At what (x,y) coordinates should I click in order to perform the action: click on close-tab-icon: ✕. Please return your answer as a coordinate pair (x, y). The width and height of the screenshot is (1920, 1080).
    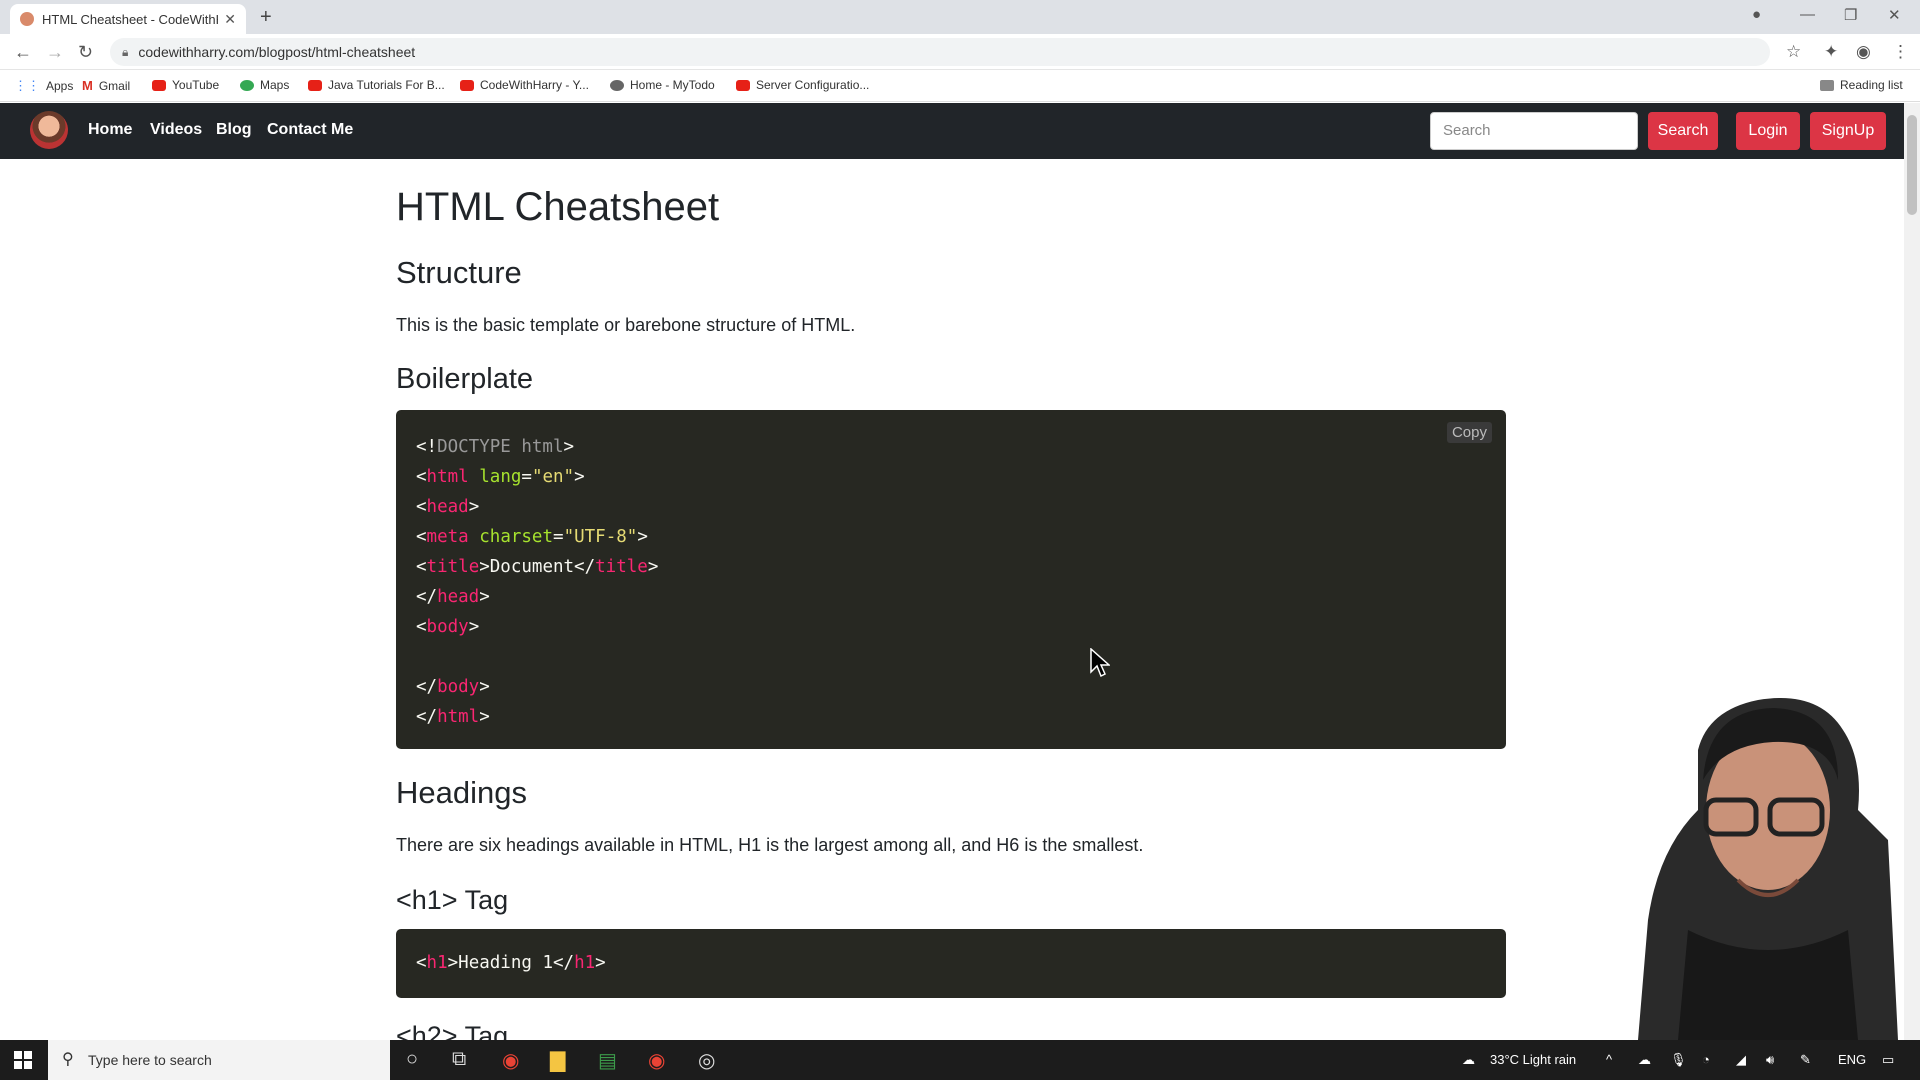
    Looking at the image, I should click on (230, 19).